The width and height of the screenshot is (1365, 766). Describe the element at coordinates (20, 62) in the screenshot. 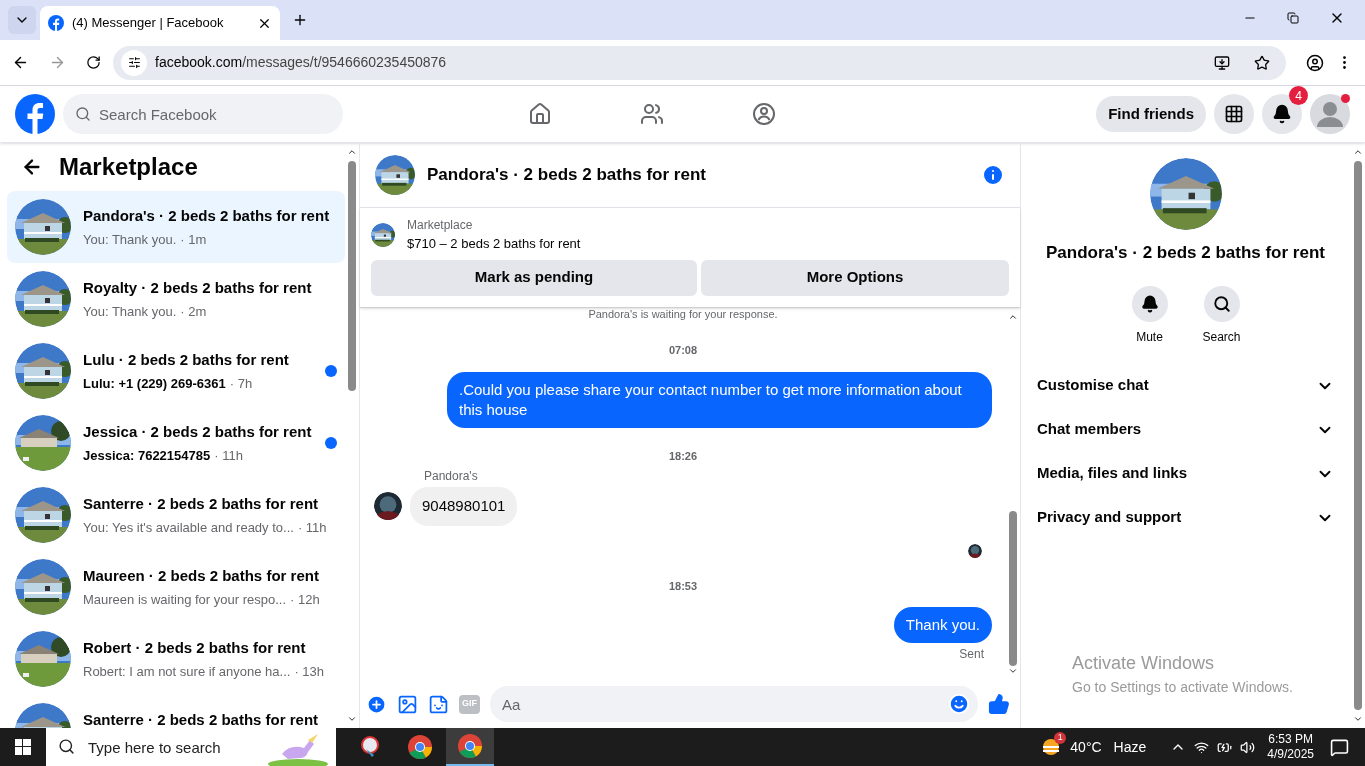

I see `back-icon` at that location.